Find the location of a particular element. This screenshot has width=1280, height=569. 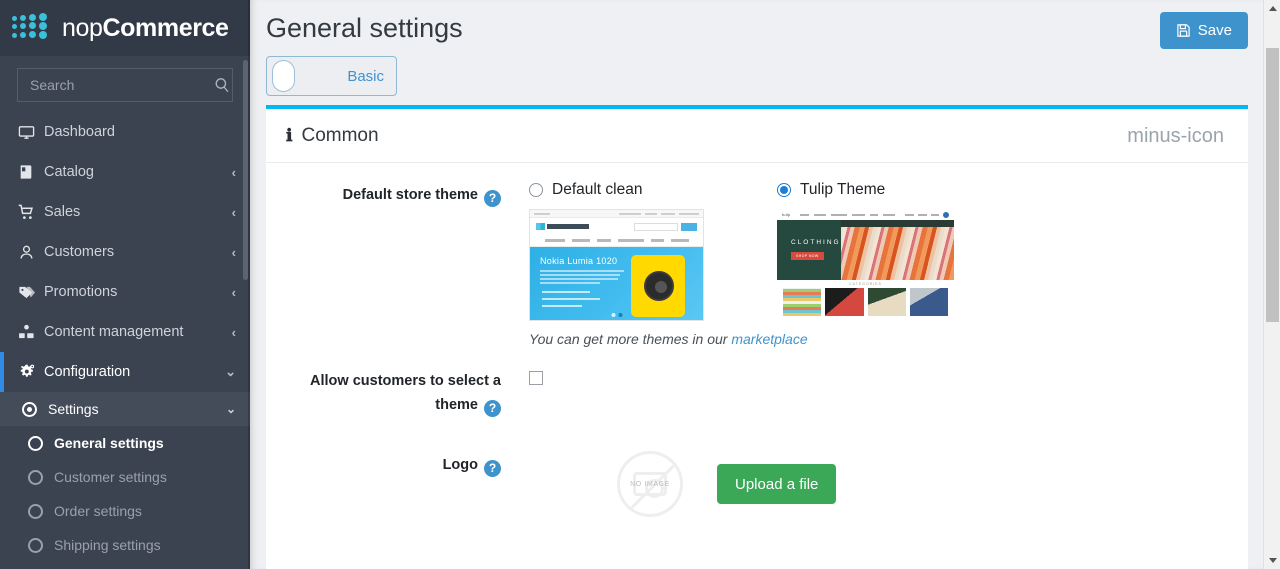

page-scrollbar-thumb is located at coordinates (1272, 185).